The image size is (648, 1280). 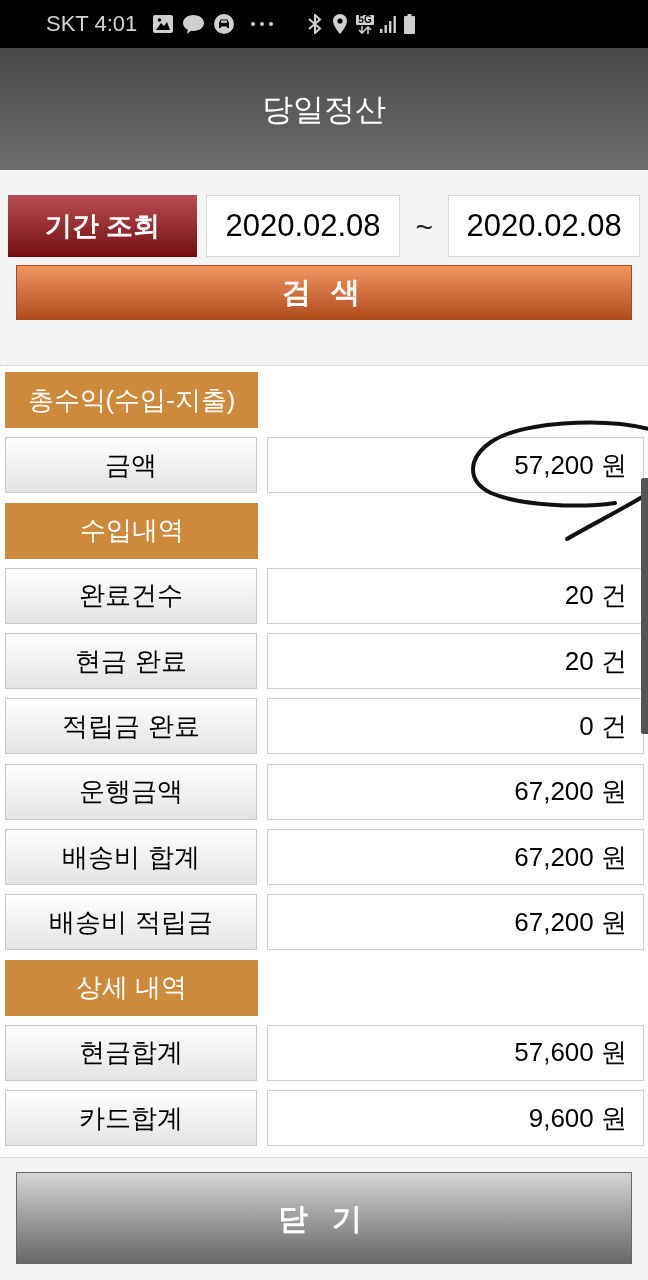 I want to click on row-label: 카드합계, so click(x=131, y=1118).